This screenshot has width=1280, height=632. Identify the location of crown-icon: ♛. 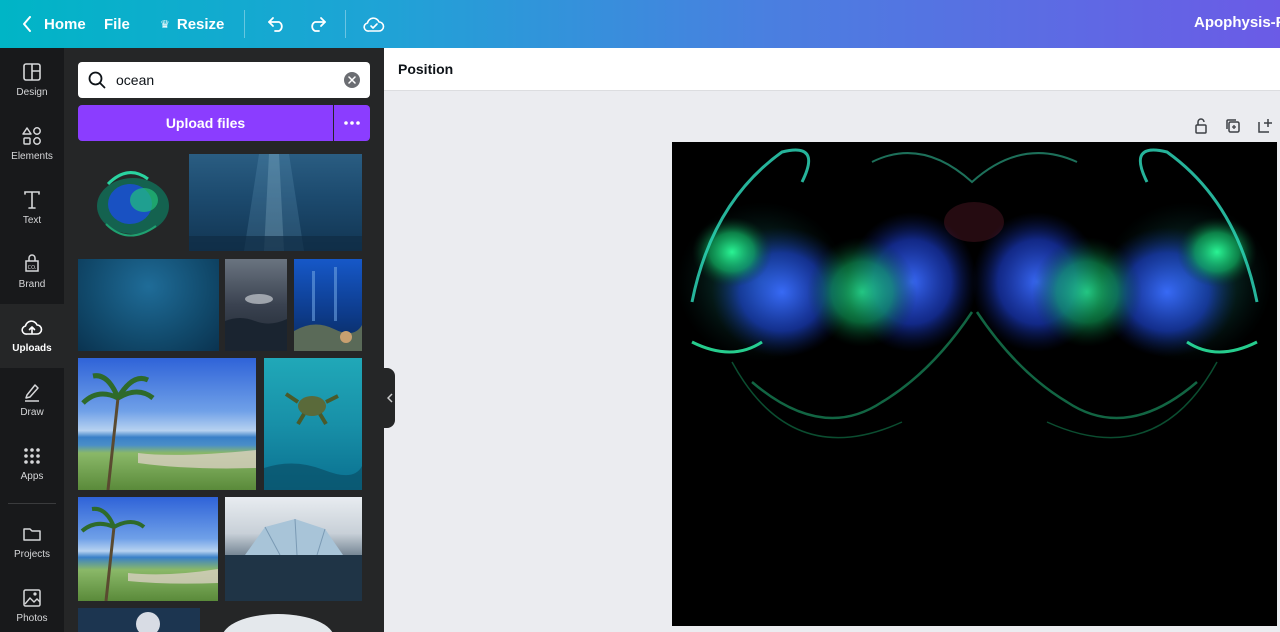
(165, 24).